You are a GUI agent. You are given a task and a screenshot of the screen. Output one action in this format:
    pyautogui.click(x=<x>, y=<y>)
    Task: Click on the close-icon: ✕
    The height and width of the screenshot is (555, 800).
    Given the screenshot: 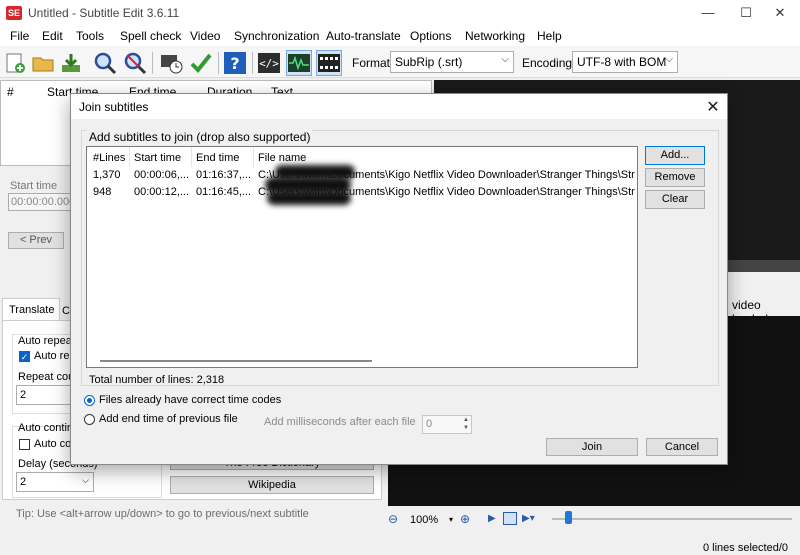 What is the action you would take?
    pyautogui.click(x=713, y=107)
    